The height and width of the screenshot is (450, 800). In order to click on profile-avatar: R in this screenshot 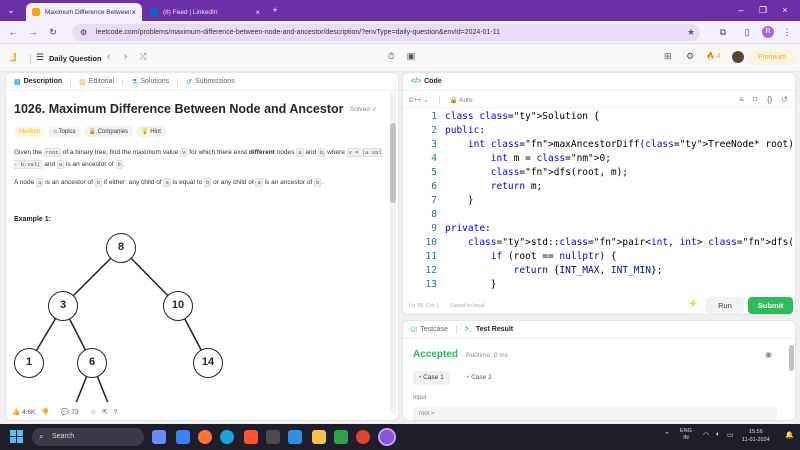, I will do `click(768, 32)`.